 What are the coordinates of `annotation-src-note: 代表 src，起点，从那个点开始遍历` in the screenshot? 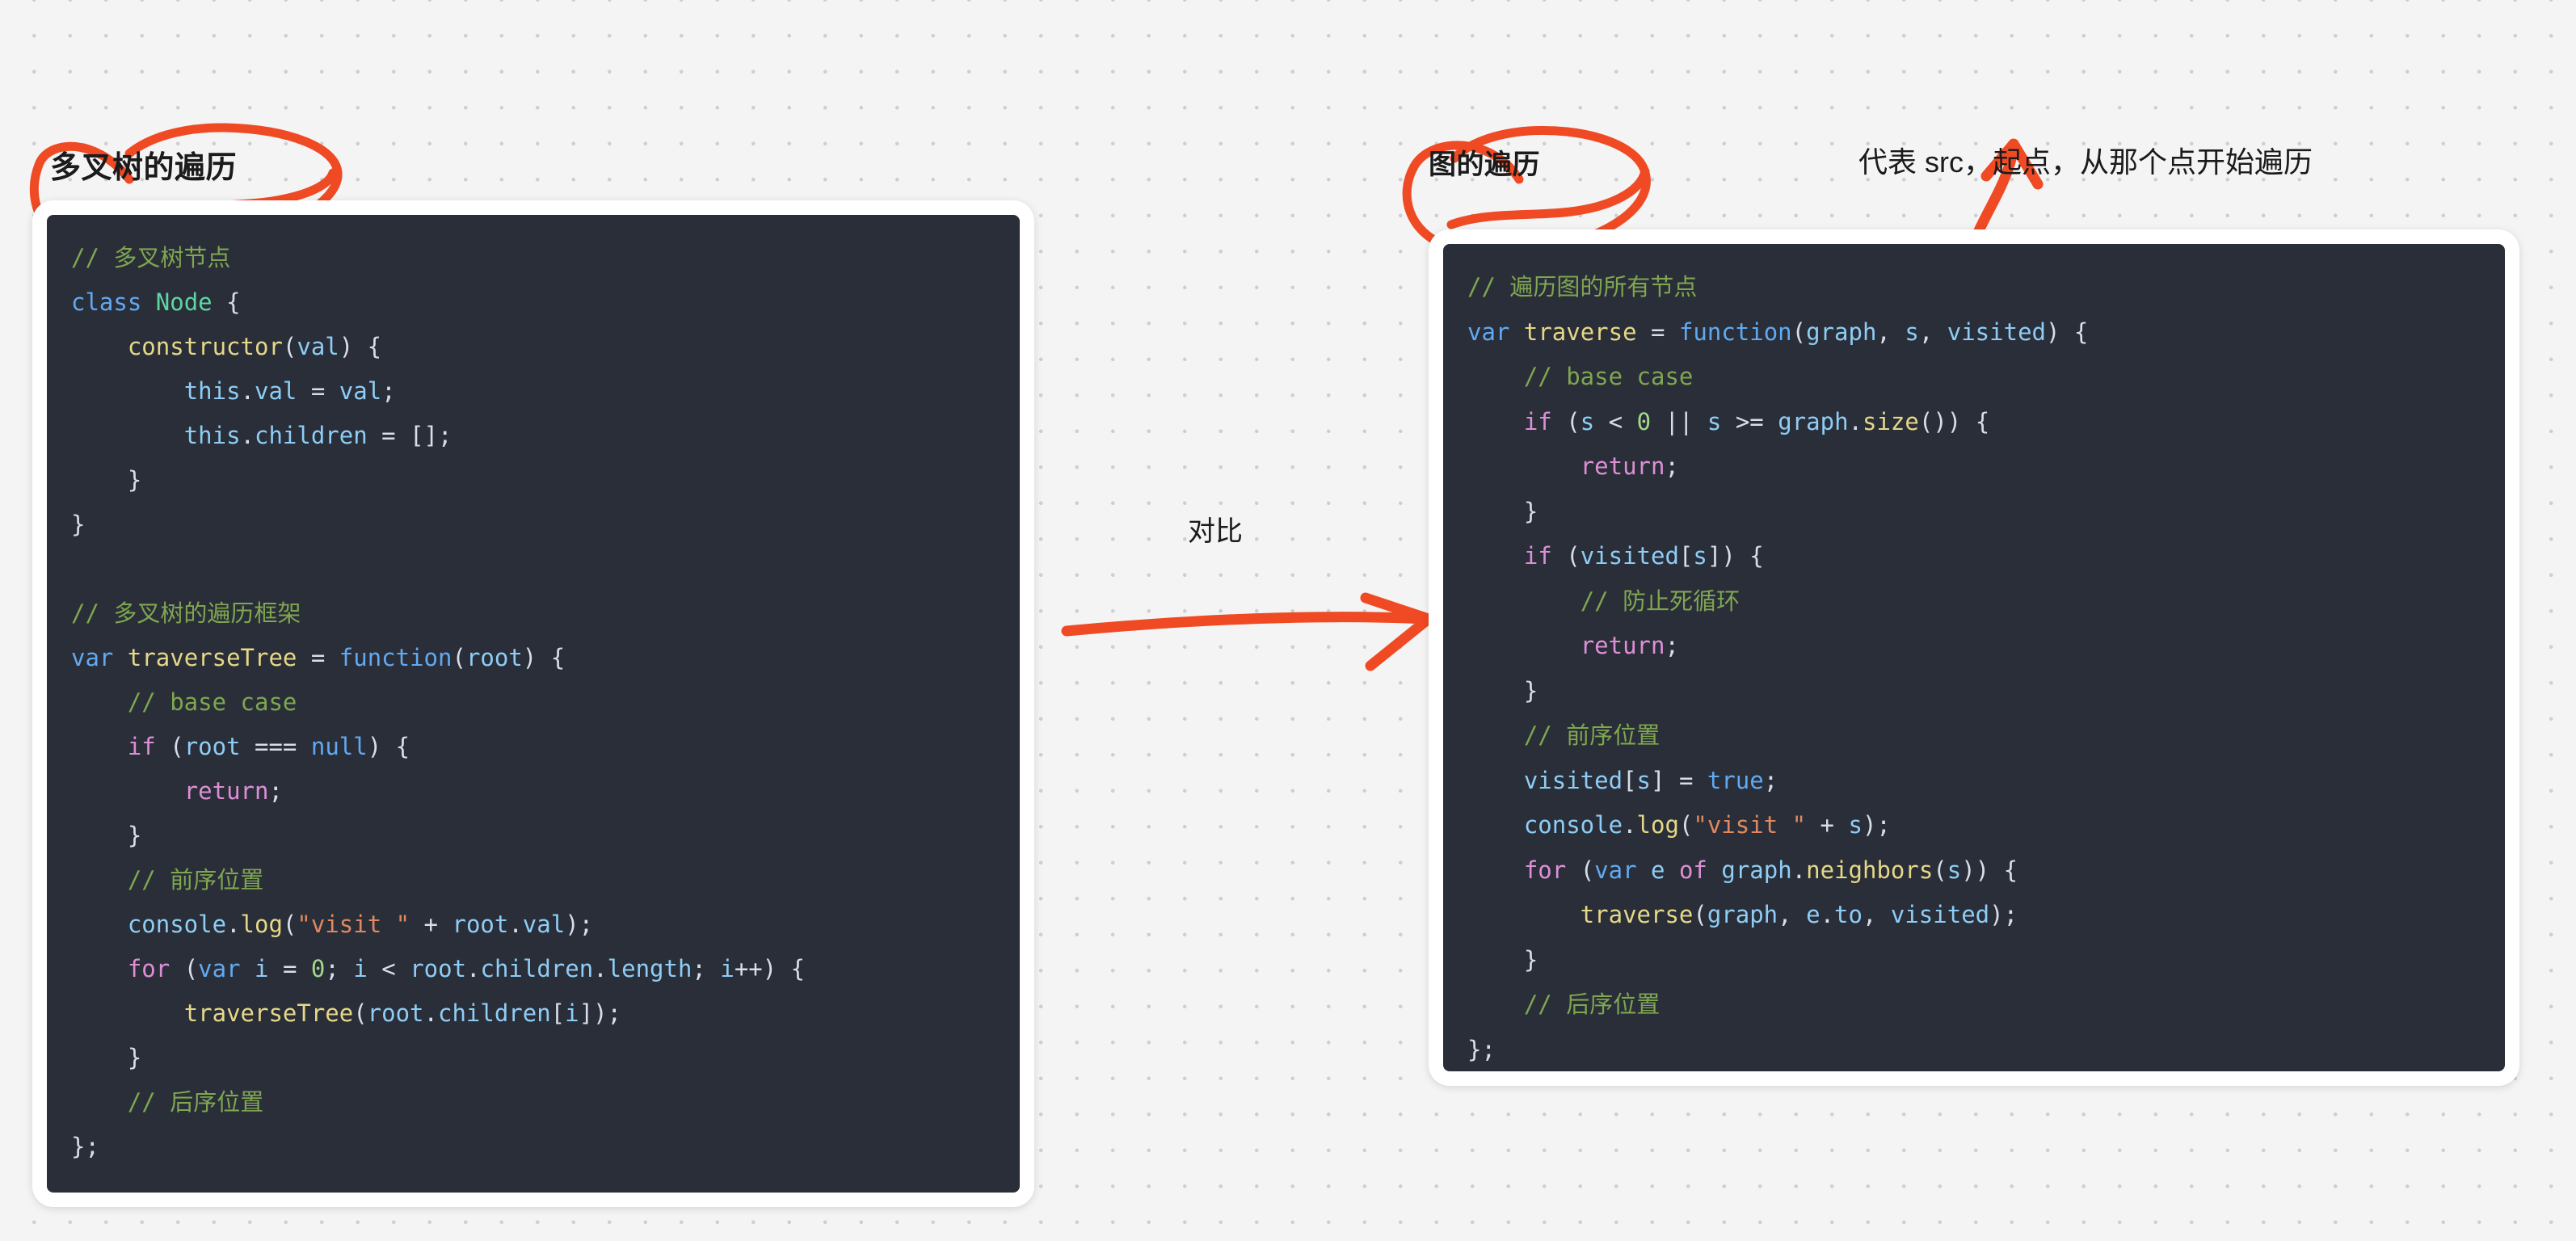 It's located at (2085, 162).